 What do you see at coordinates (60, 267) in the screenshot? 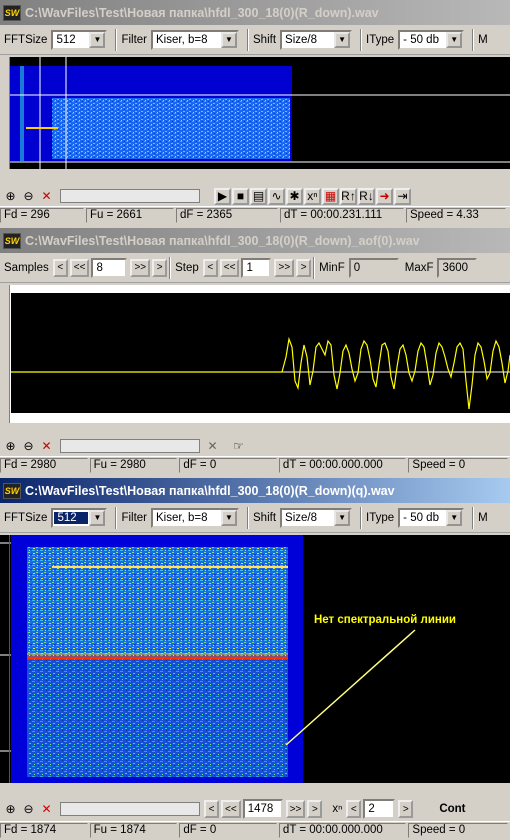
I see `samples-decrease-button: <` at bounding box center [60, 267].